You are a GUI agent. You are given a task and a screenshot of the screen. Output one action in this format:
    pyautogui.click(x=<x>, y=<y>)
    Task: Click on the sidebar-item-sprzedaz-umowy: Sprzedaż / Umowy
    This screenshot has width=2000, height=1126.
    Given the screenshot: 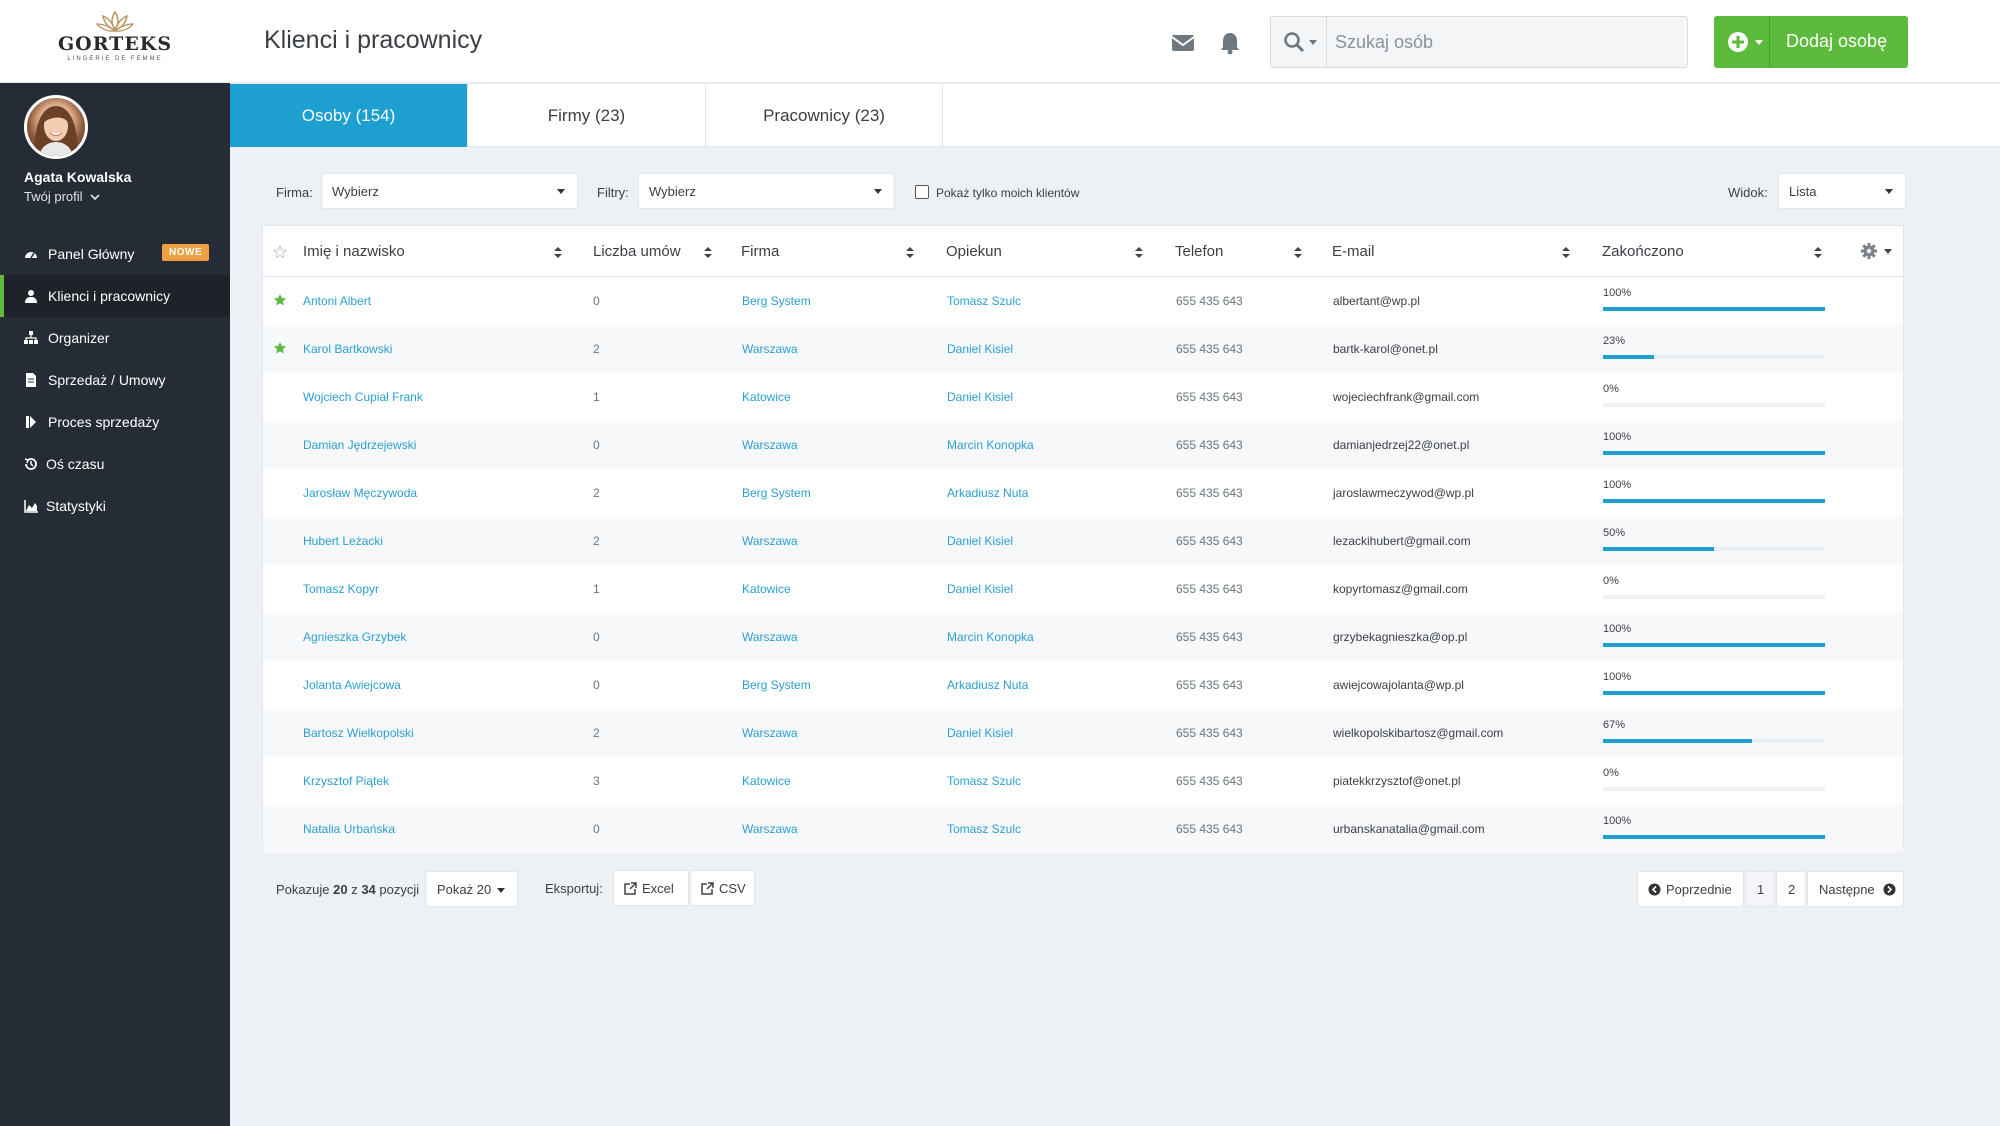 What is the action you would take?
    pyautogui.click(x=115, y=380)
    